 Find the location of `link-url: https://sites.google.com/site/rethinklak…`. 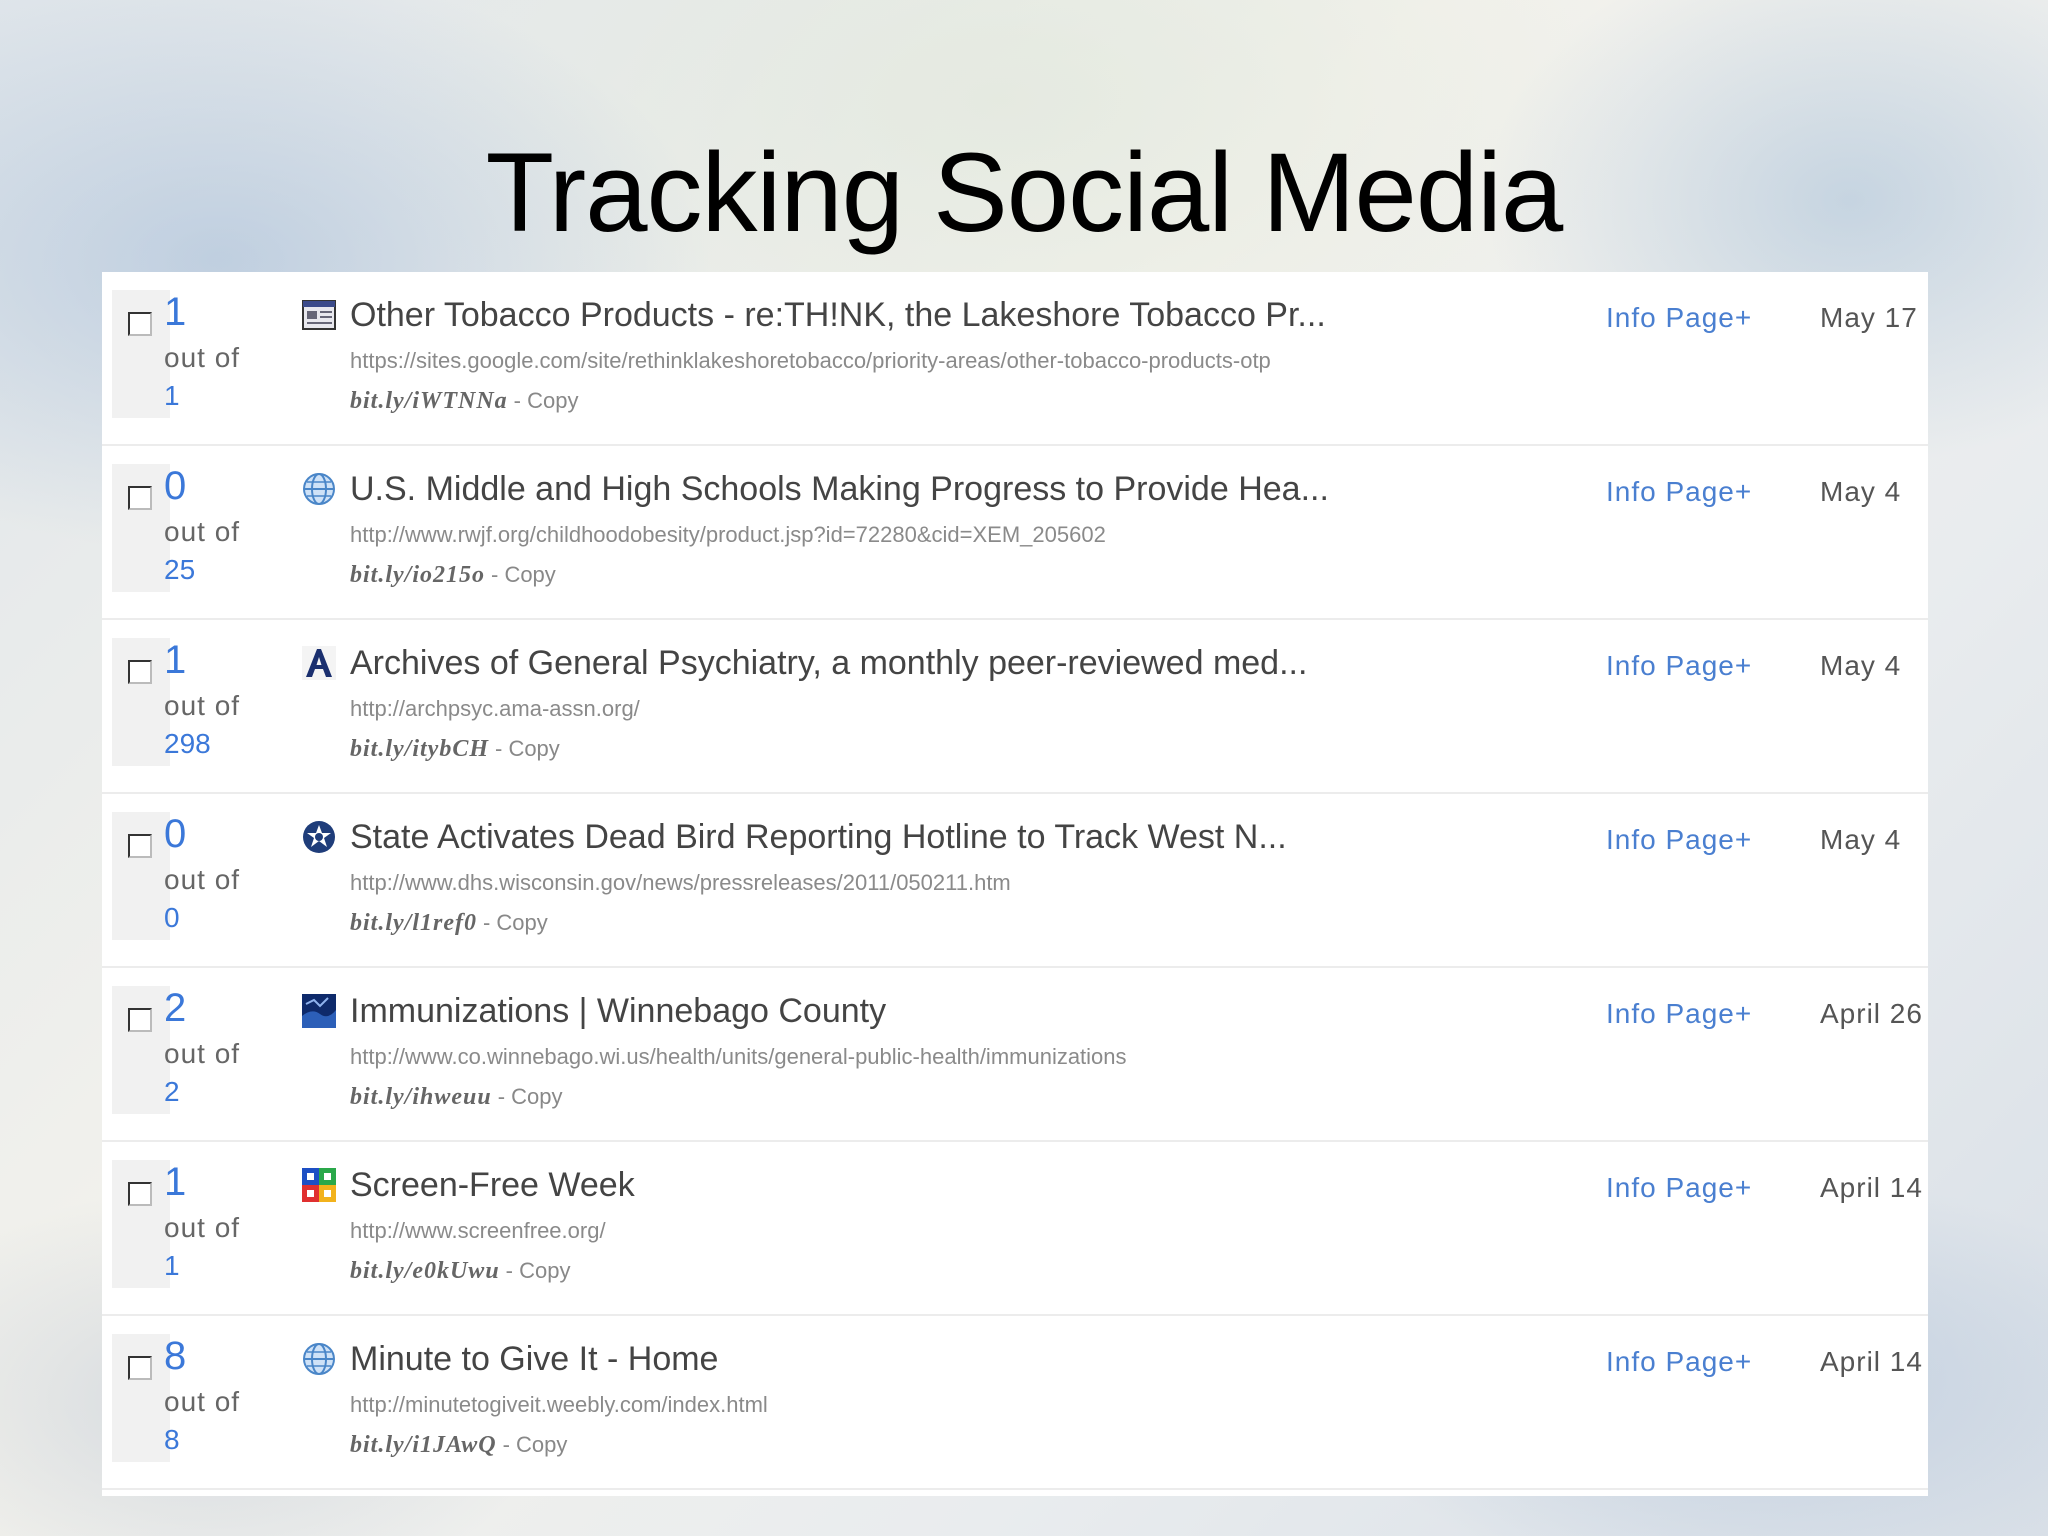

link-url: https://sites.google.com/site/rethinklak… is located at coordinates (810, 361).